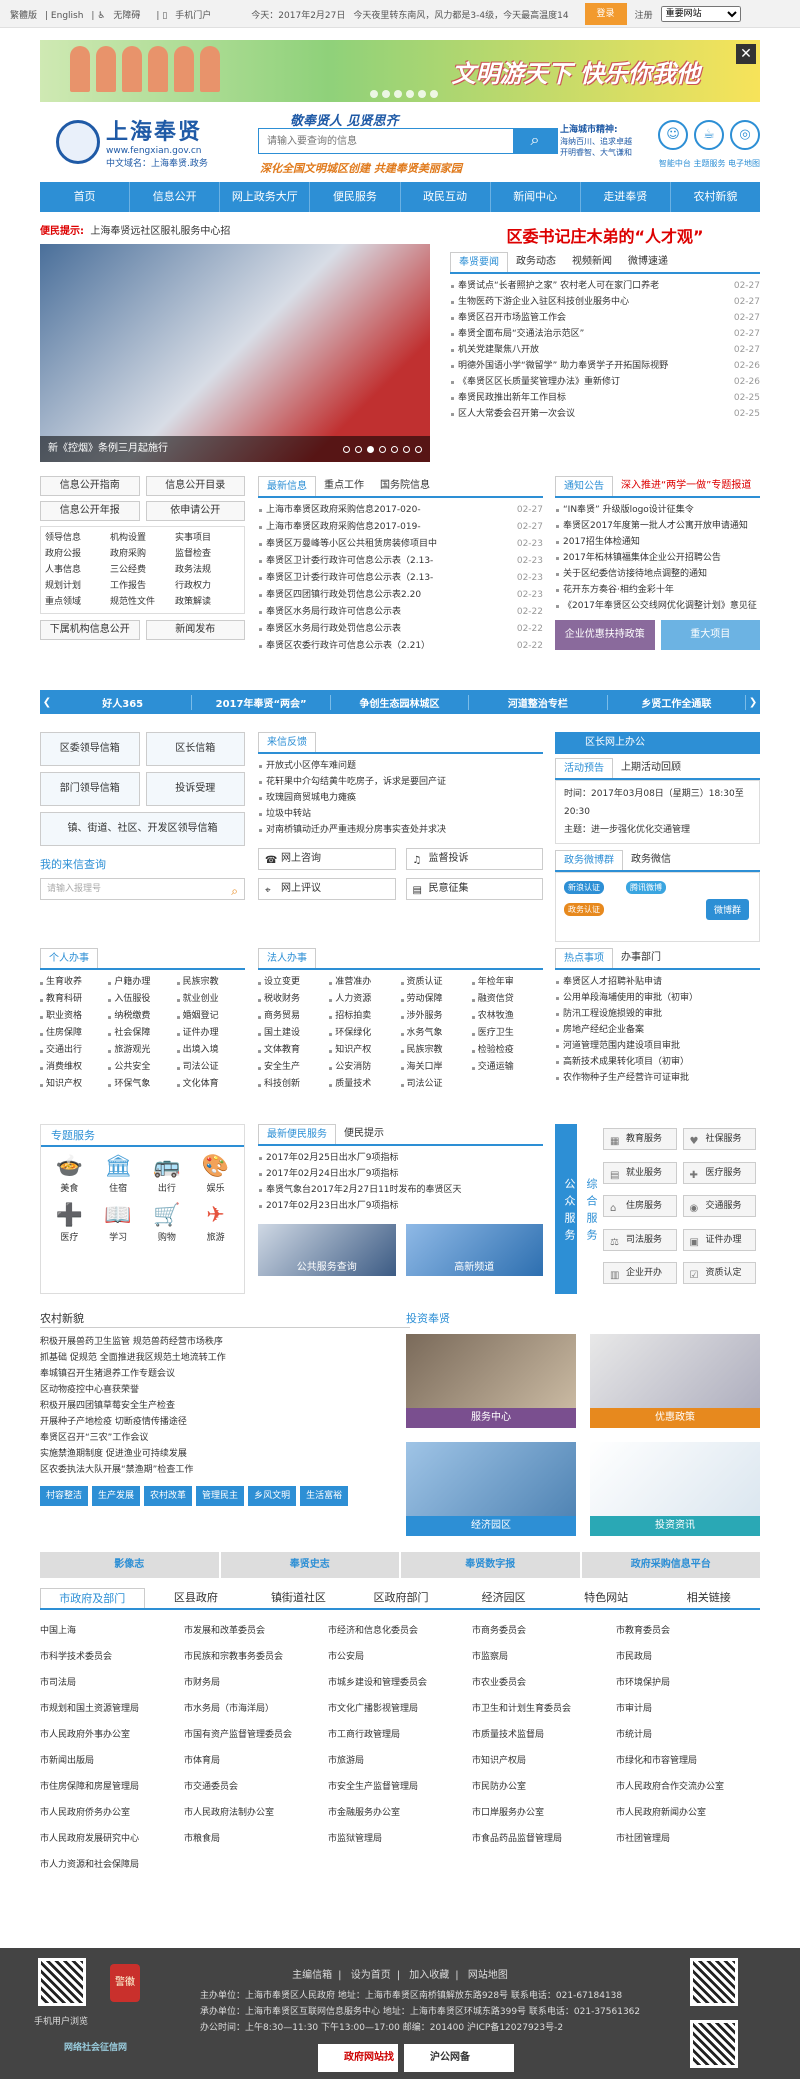  I want to click on grid-link: 社会保障, so click(142, 1033).